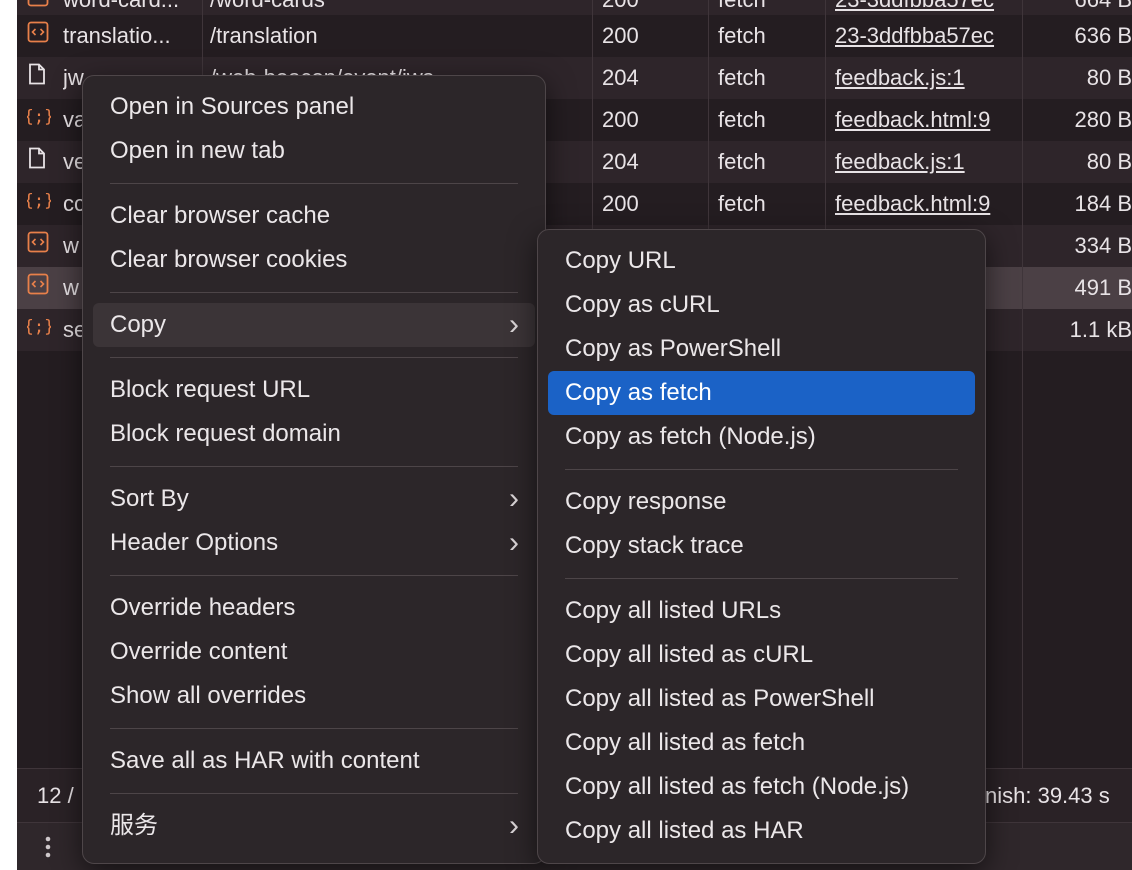 Image resolution: width=1132 pixels, height=870 pixels. I want to click on menu-item-label: Sort By, so click(149, 498).